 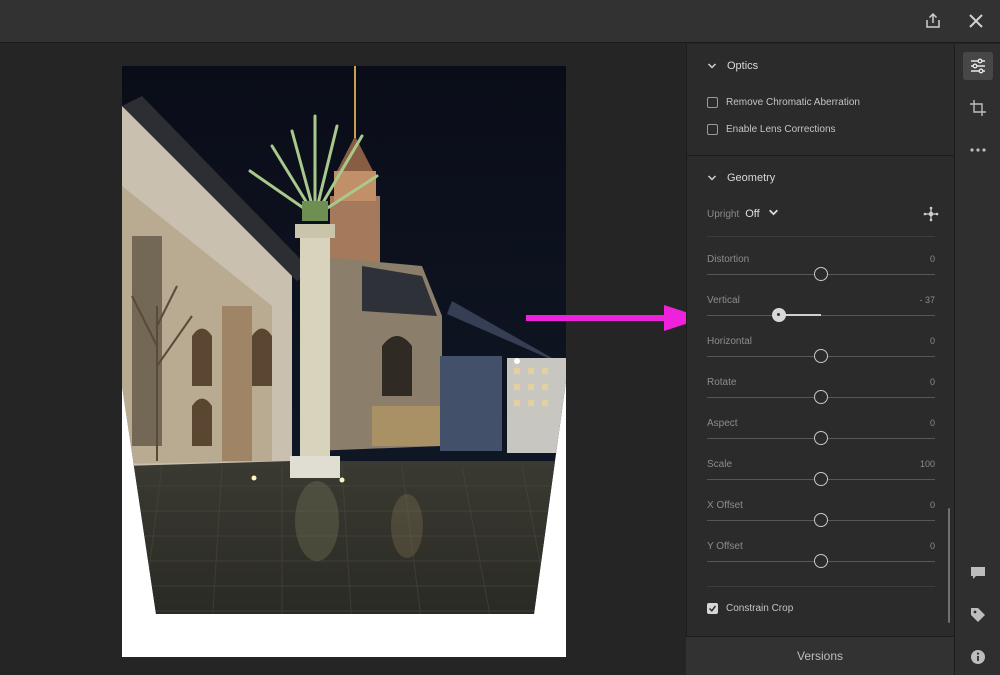 I want to click on x-offset-handle, so click(x=821, y=520).